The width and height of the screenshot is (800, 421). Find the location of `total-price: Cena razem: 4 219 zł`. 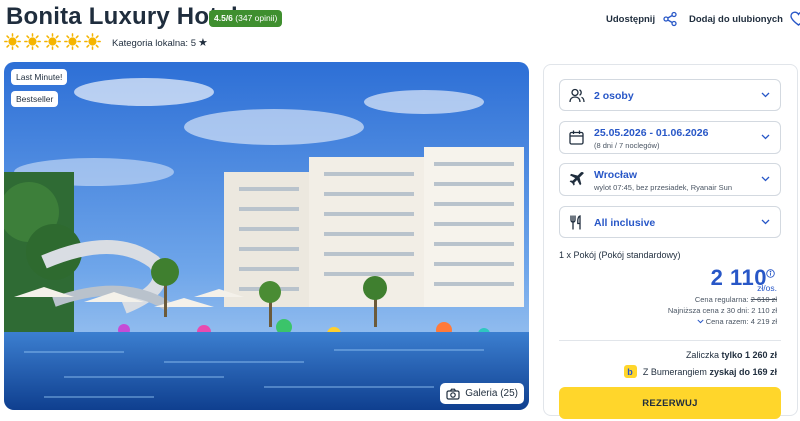

total-price: Cena razem: 4 219 zł is located at coordinates (737, 321).